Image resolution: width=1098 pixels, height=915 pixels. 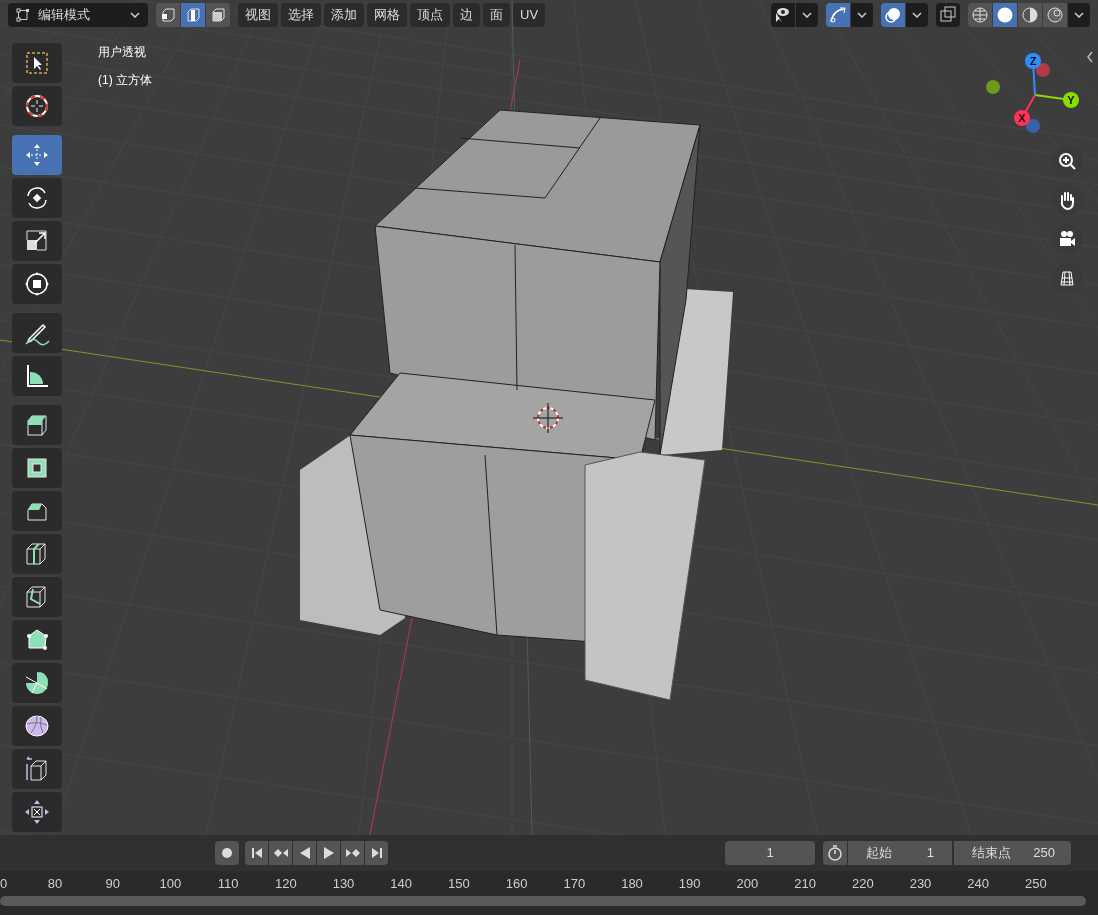 What do you see at coordinates (170, 884) in the screenshot?
I see `frame-number: 100` at bounding box center [170, 884].